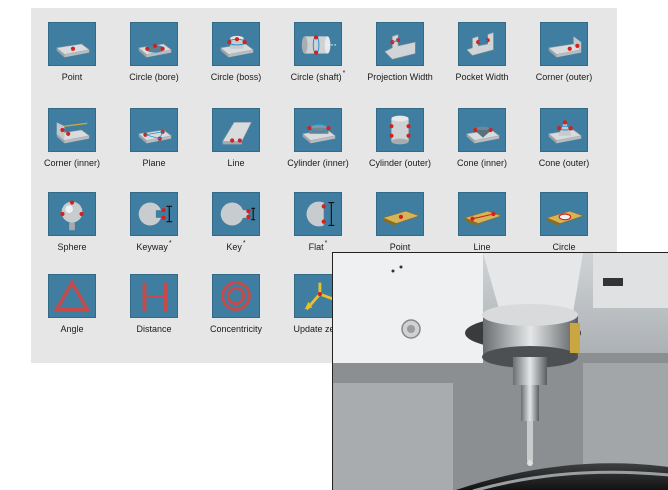 The image size is (668, 490). What do you see at coordinates (482, 214) in the screenshot?
I see `line-2d-icon` at bounding box center [482, 214].